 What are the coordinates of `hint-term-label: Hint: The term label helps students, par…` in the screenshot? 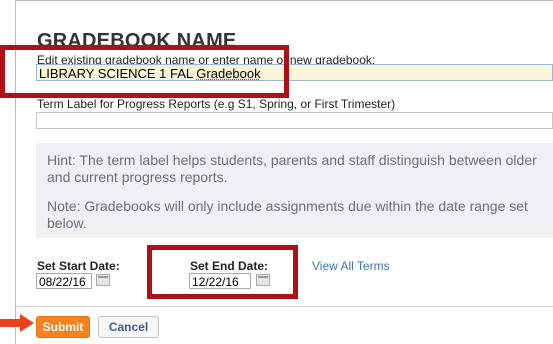 It's located at (292, 168).